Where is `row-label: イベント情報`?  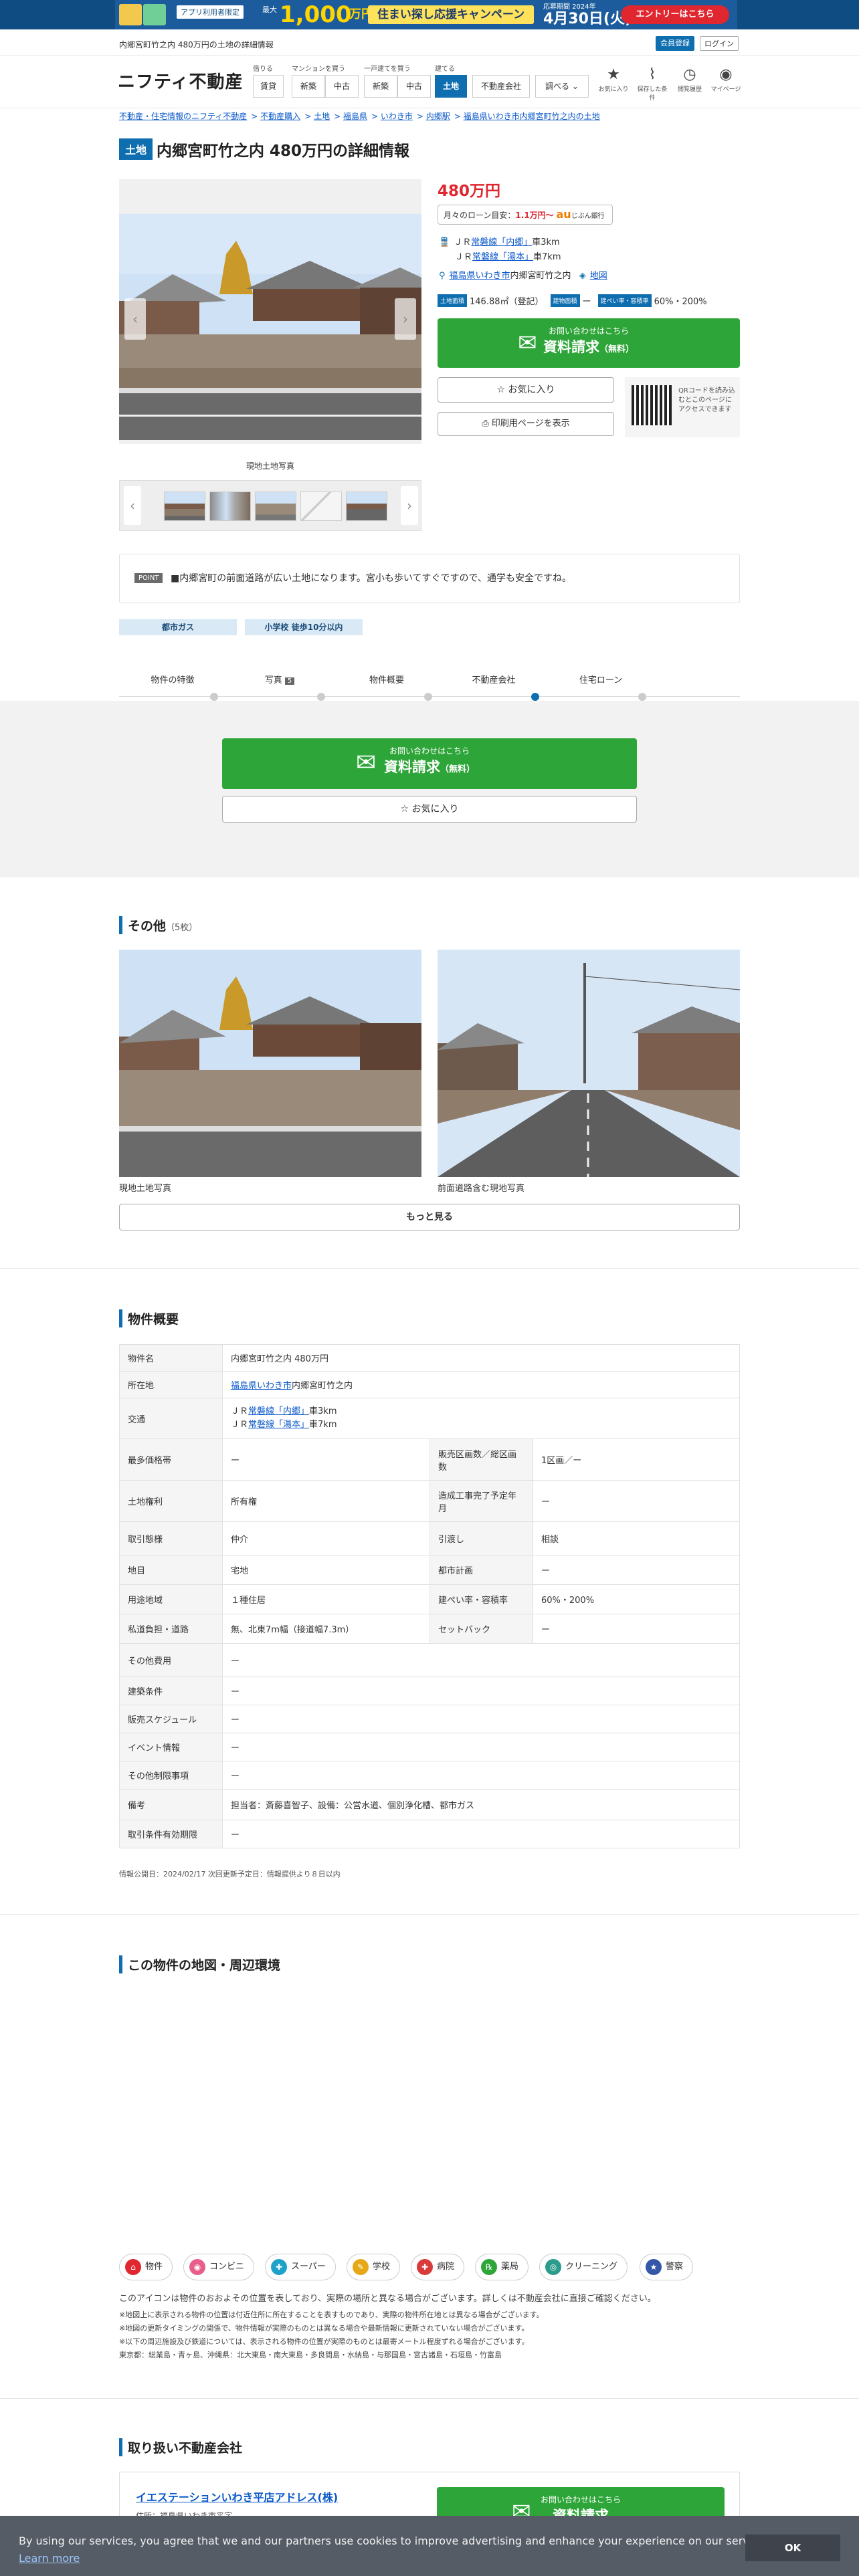
row-label: イベント情報 is located at coordinates (171, 1747).